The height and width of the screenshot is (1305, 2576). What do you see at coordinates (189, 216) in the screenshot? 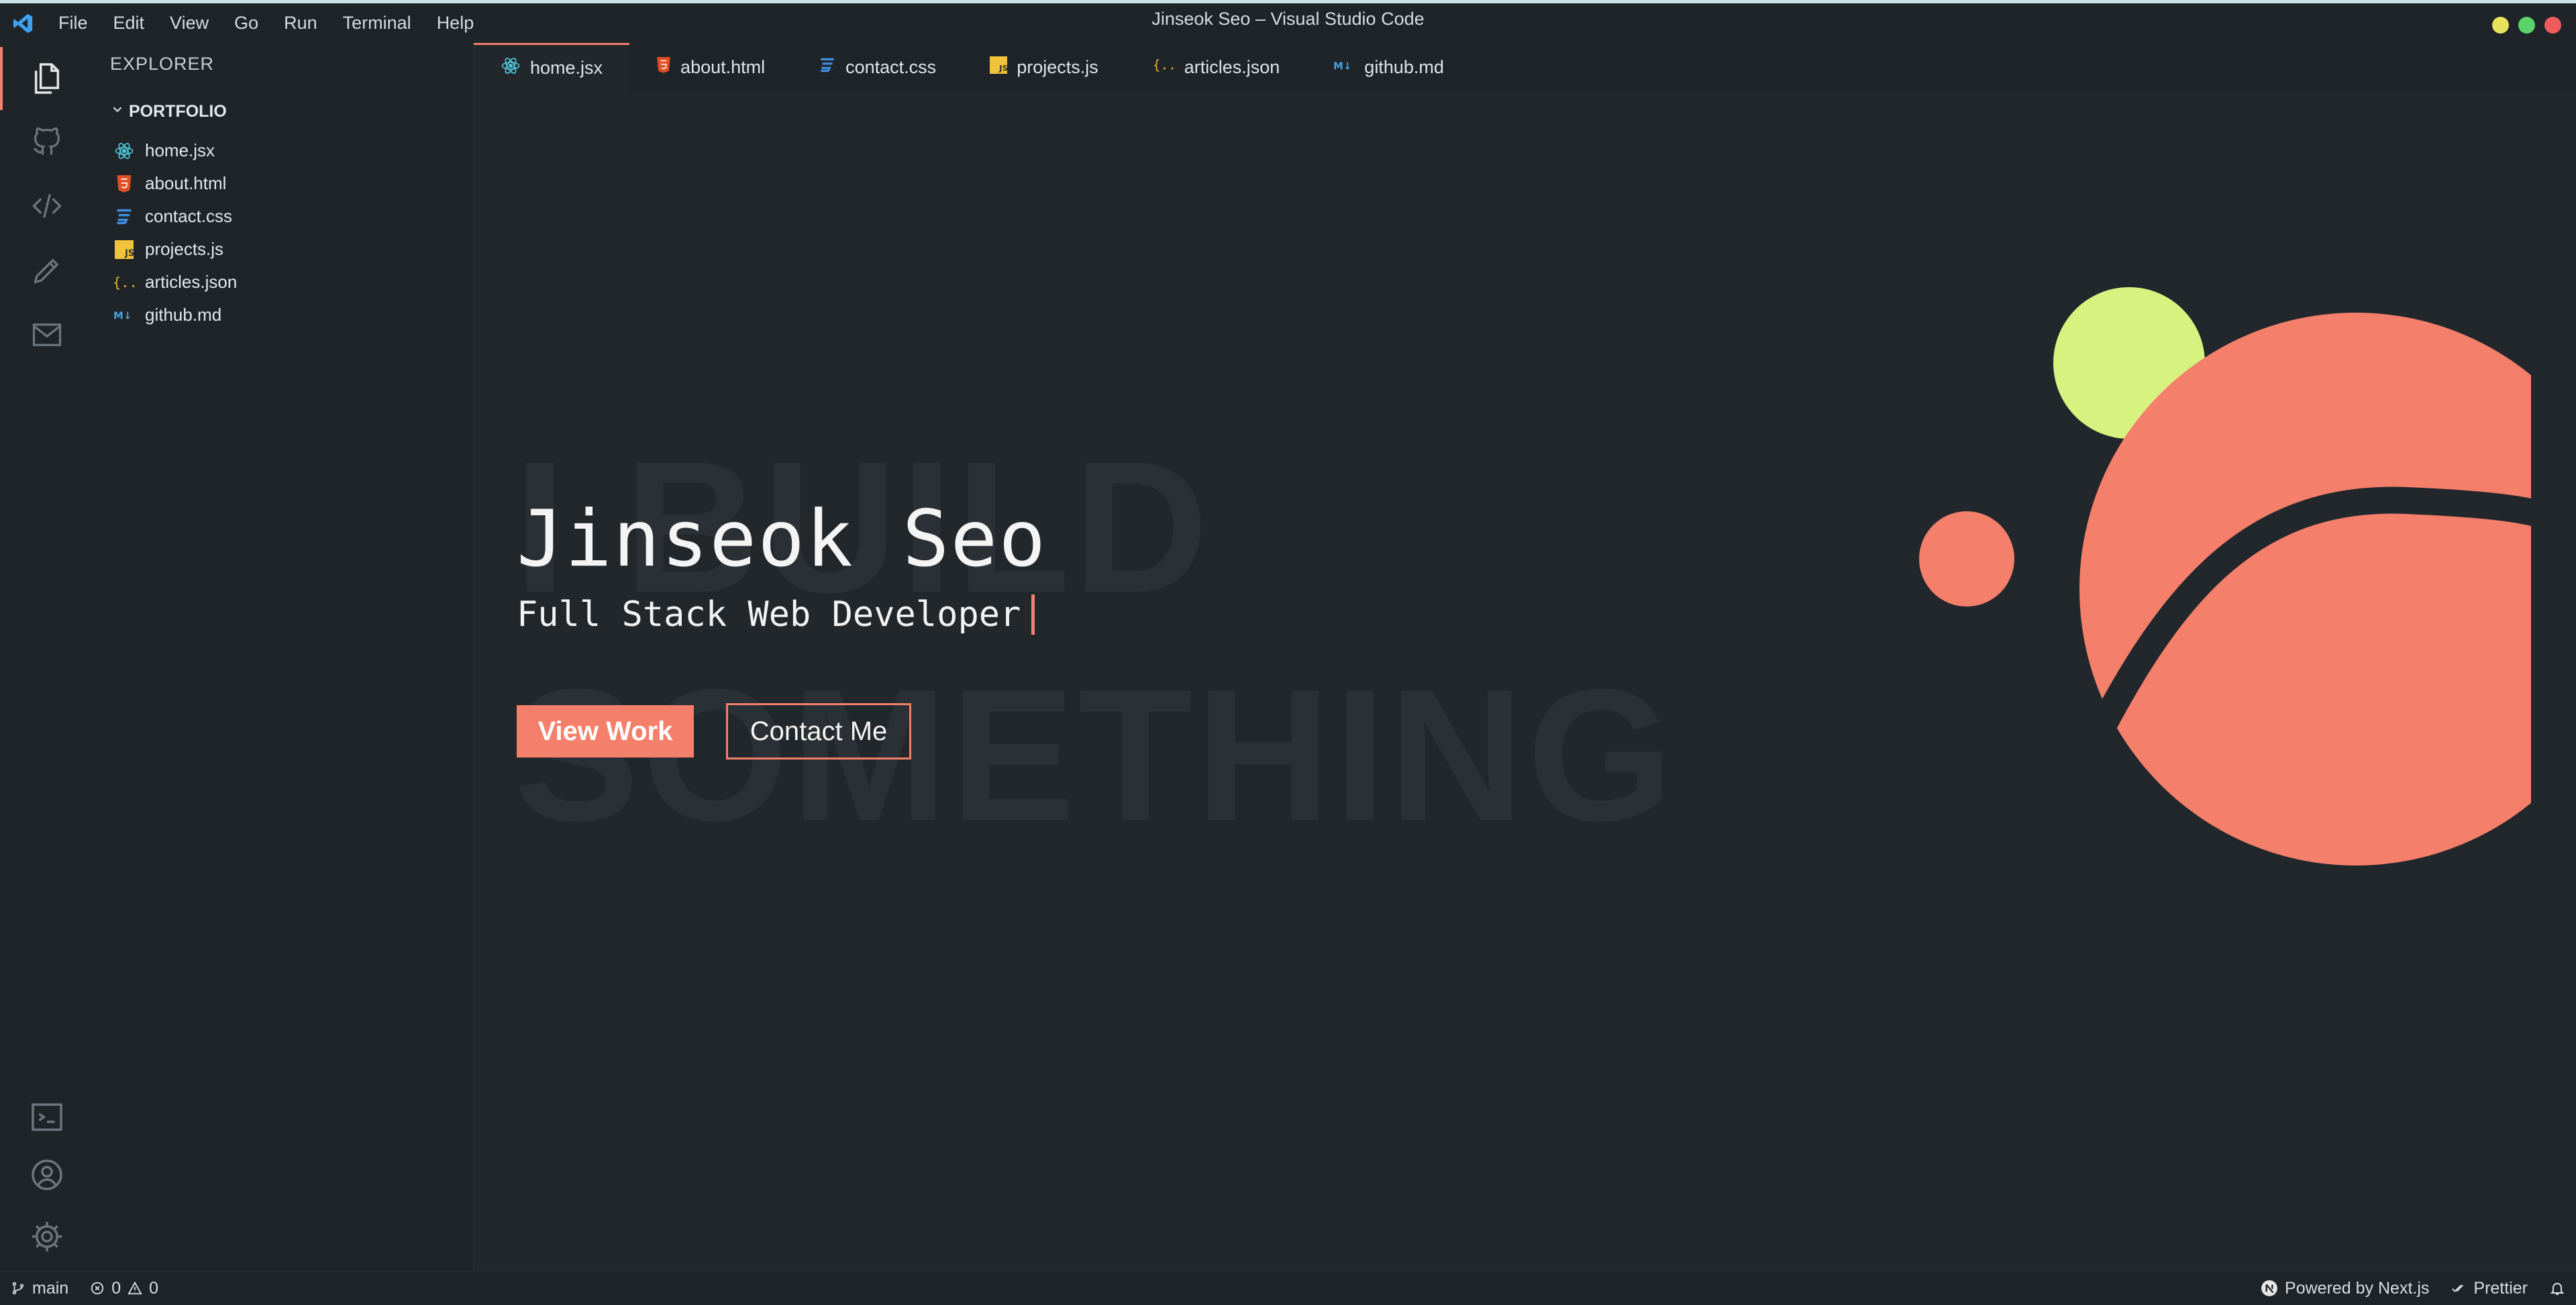
I see `file-label: contact.css` at bounding box center [189, 216].